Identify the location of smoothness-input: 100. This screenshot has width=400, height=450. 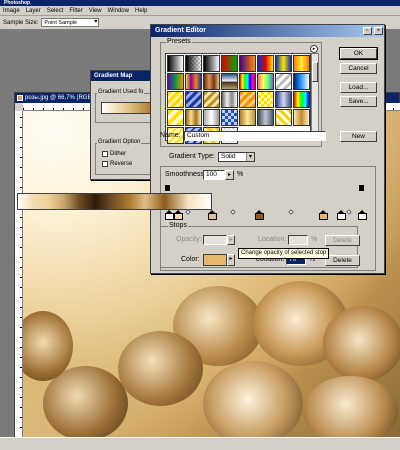
(214, 175).